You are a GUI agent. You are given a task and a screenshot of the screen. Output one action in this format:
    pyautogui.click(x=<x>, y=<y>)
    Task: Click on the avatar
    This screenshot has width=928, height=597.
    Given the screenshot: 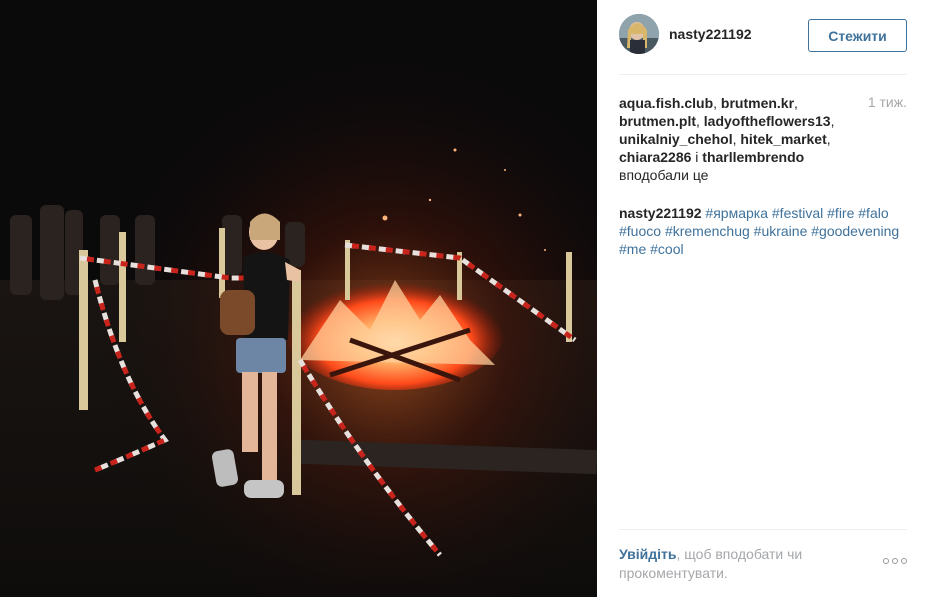 What is the action you would take?
    pyautogui.click(x=639, y=34)
    